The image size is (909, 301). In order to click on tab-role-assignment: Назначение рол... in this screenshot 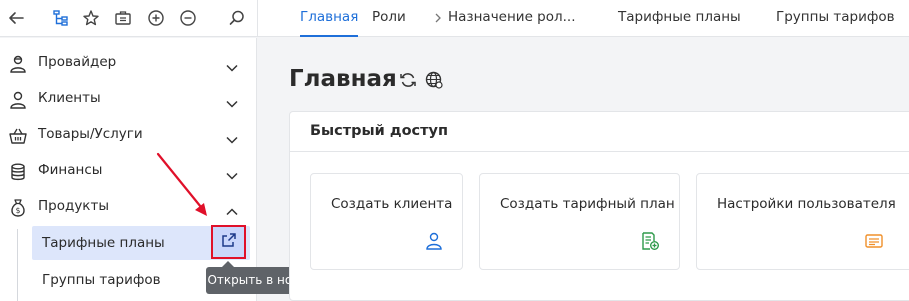, I will do `click(512, 18)`.